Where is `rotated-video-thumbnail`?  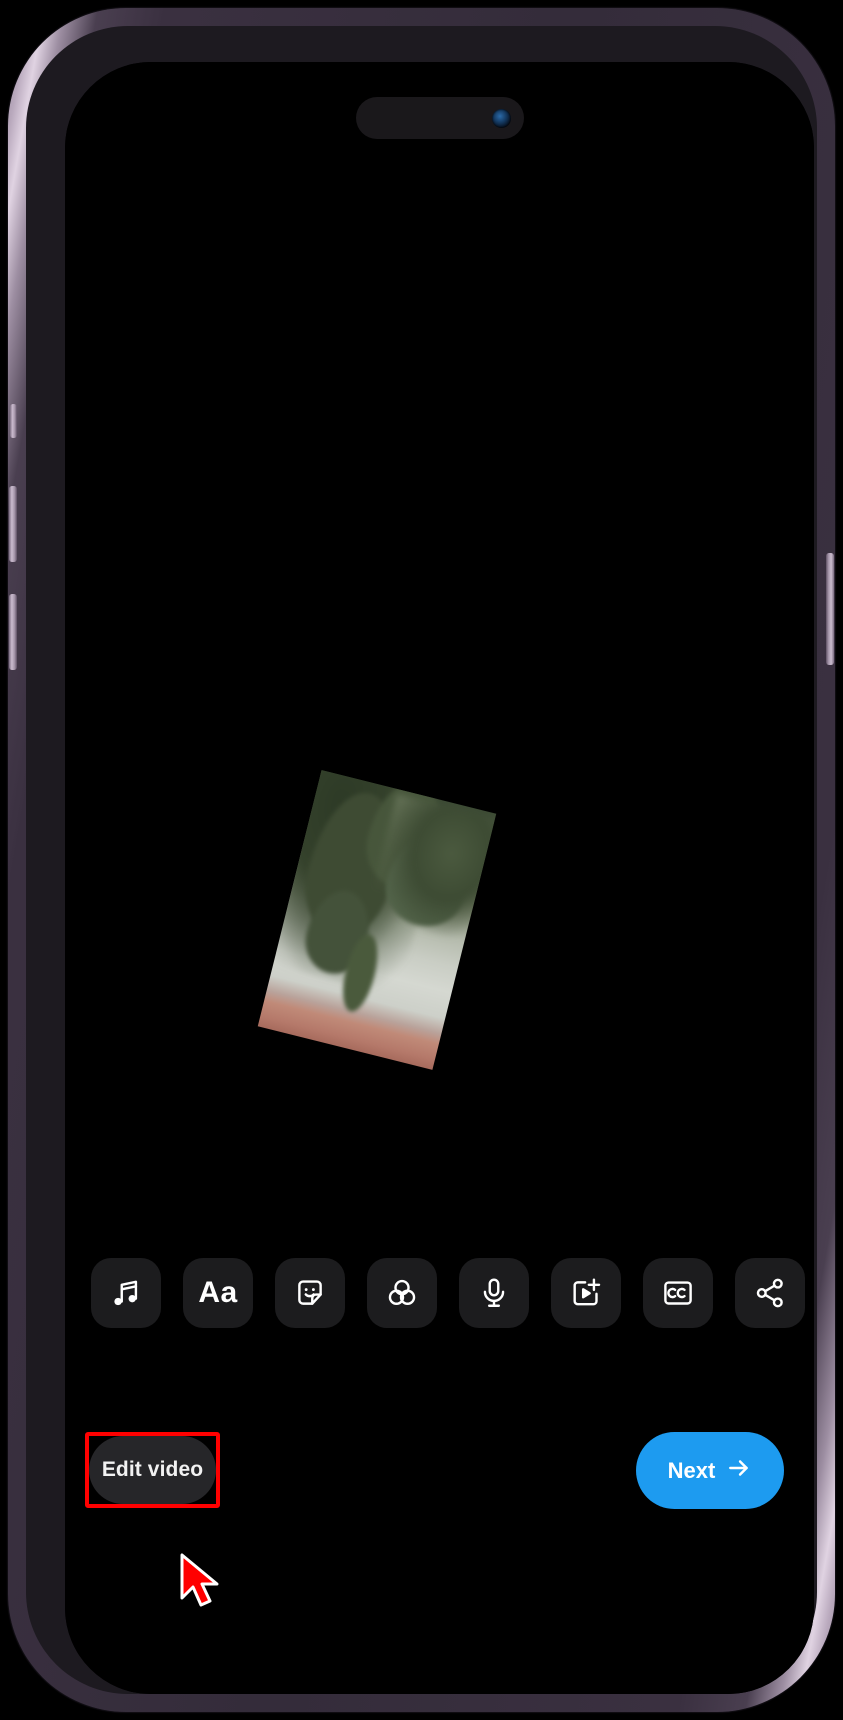
rotated-video-thumbnail is located at coordinates (377, 920).